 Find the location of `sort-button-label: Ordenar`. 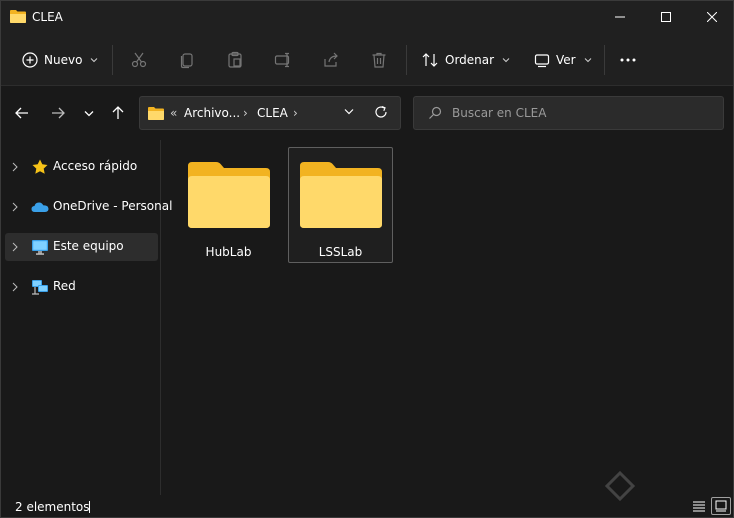

sort-button-label: Ordenar is located at coordinates (470, 60).